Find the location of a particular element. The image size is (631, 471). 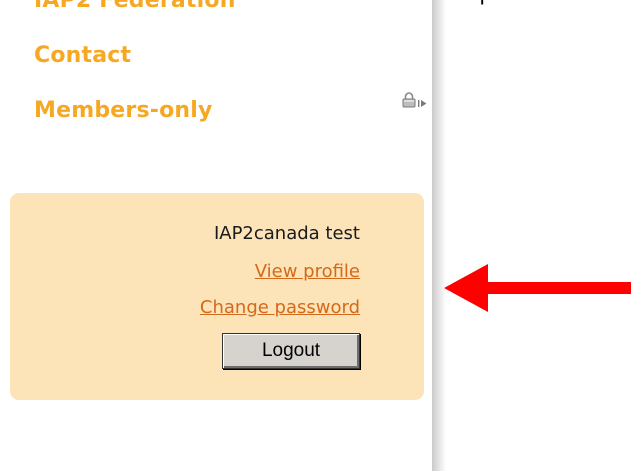

view-profile-link: View profile is located at coordinates (307, 271).